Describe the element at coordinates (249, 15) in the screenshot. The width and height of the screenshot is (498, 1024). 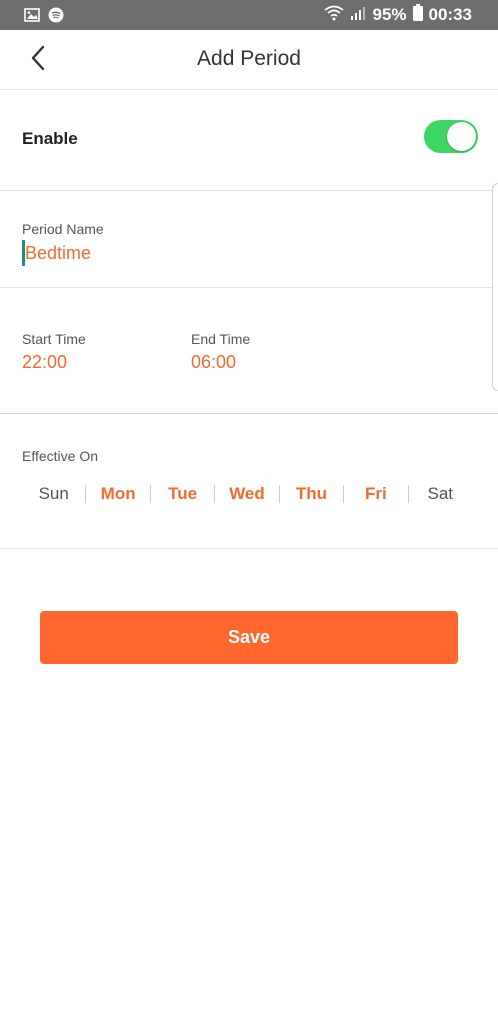
I see `status-bar: 95% 00:33` at that location.